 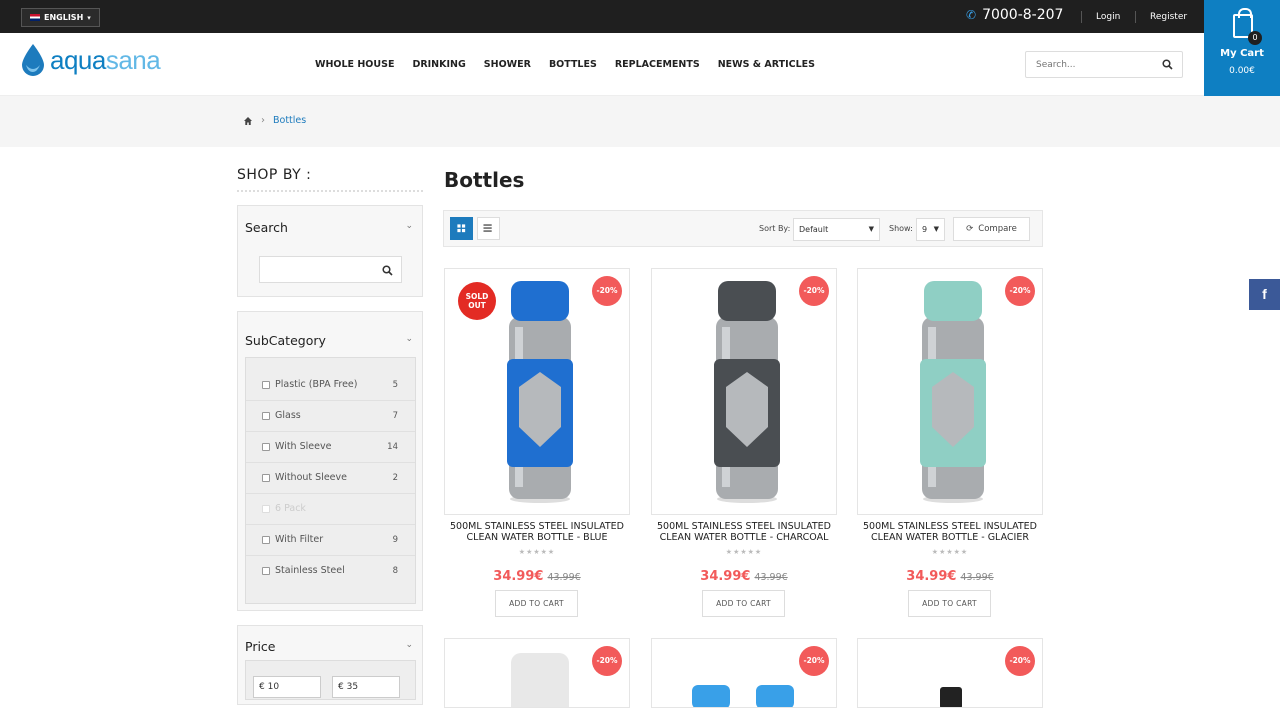 I want to click on divider, so click(x=1081, y=17).